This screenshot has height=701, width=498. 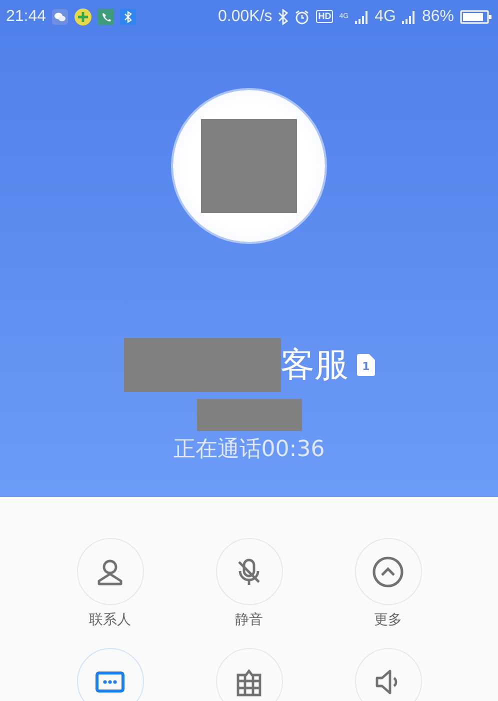 What do you see at coordinates (325, 16) in the screenshot?
I see `hd-badge: HD` at bounding box center [325, 16].